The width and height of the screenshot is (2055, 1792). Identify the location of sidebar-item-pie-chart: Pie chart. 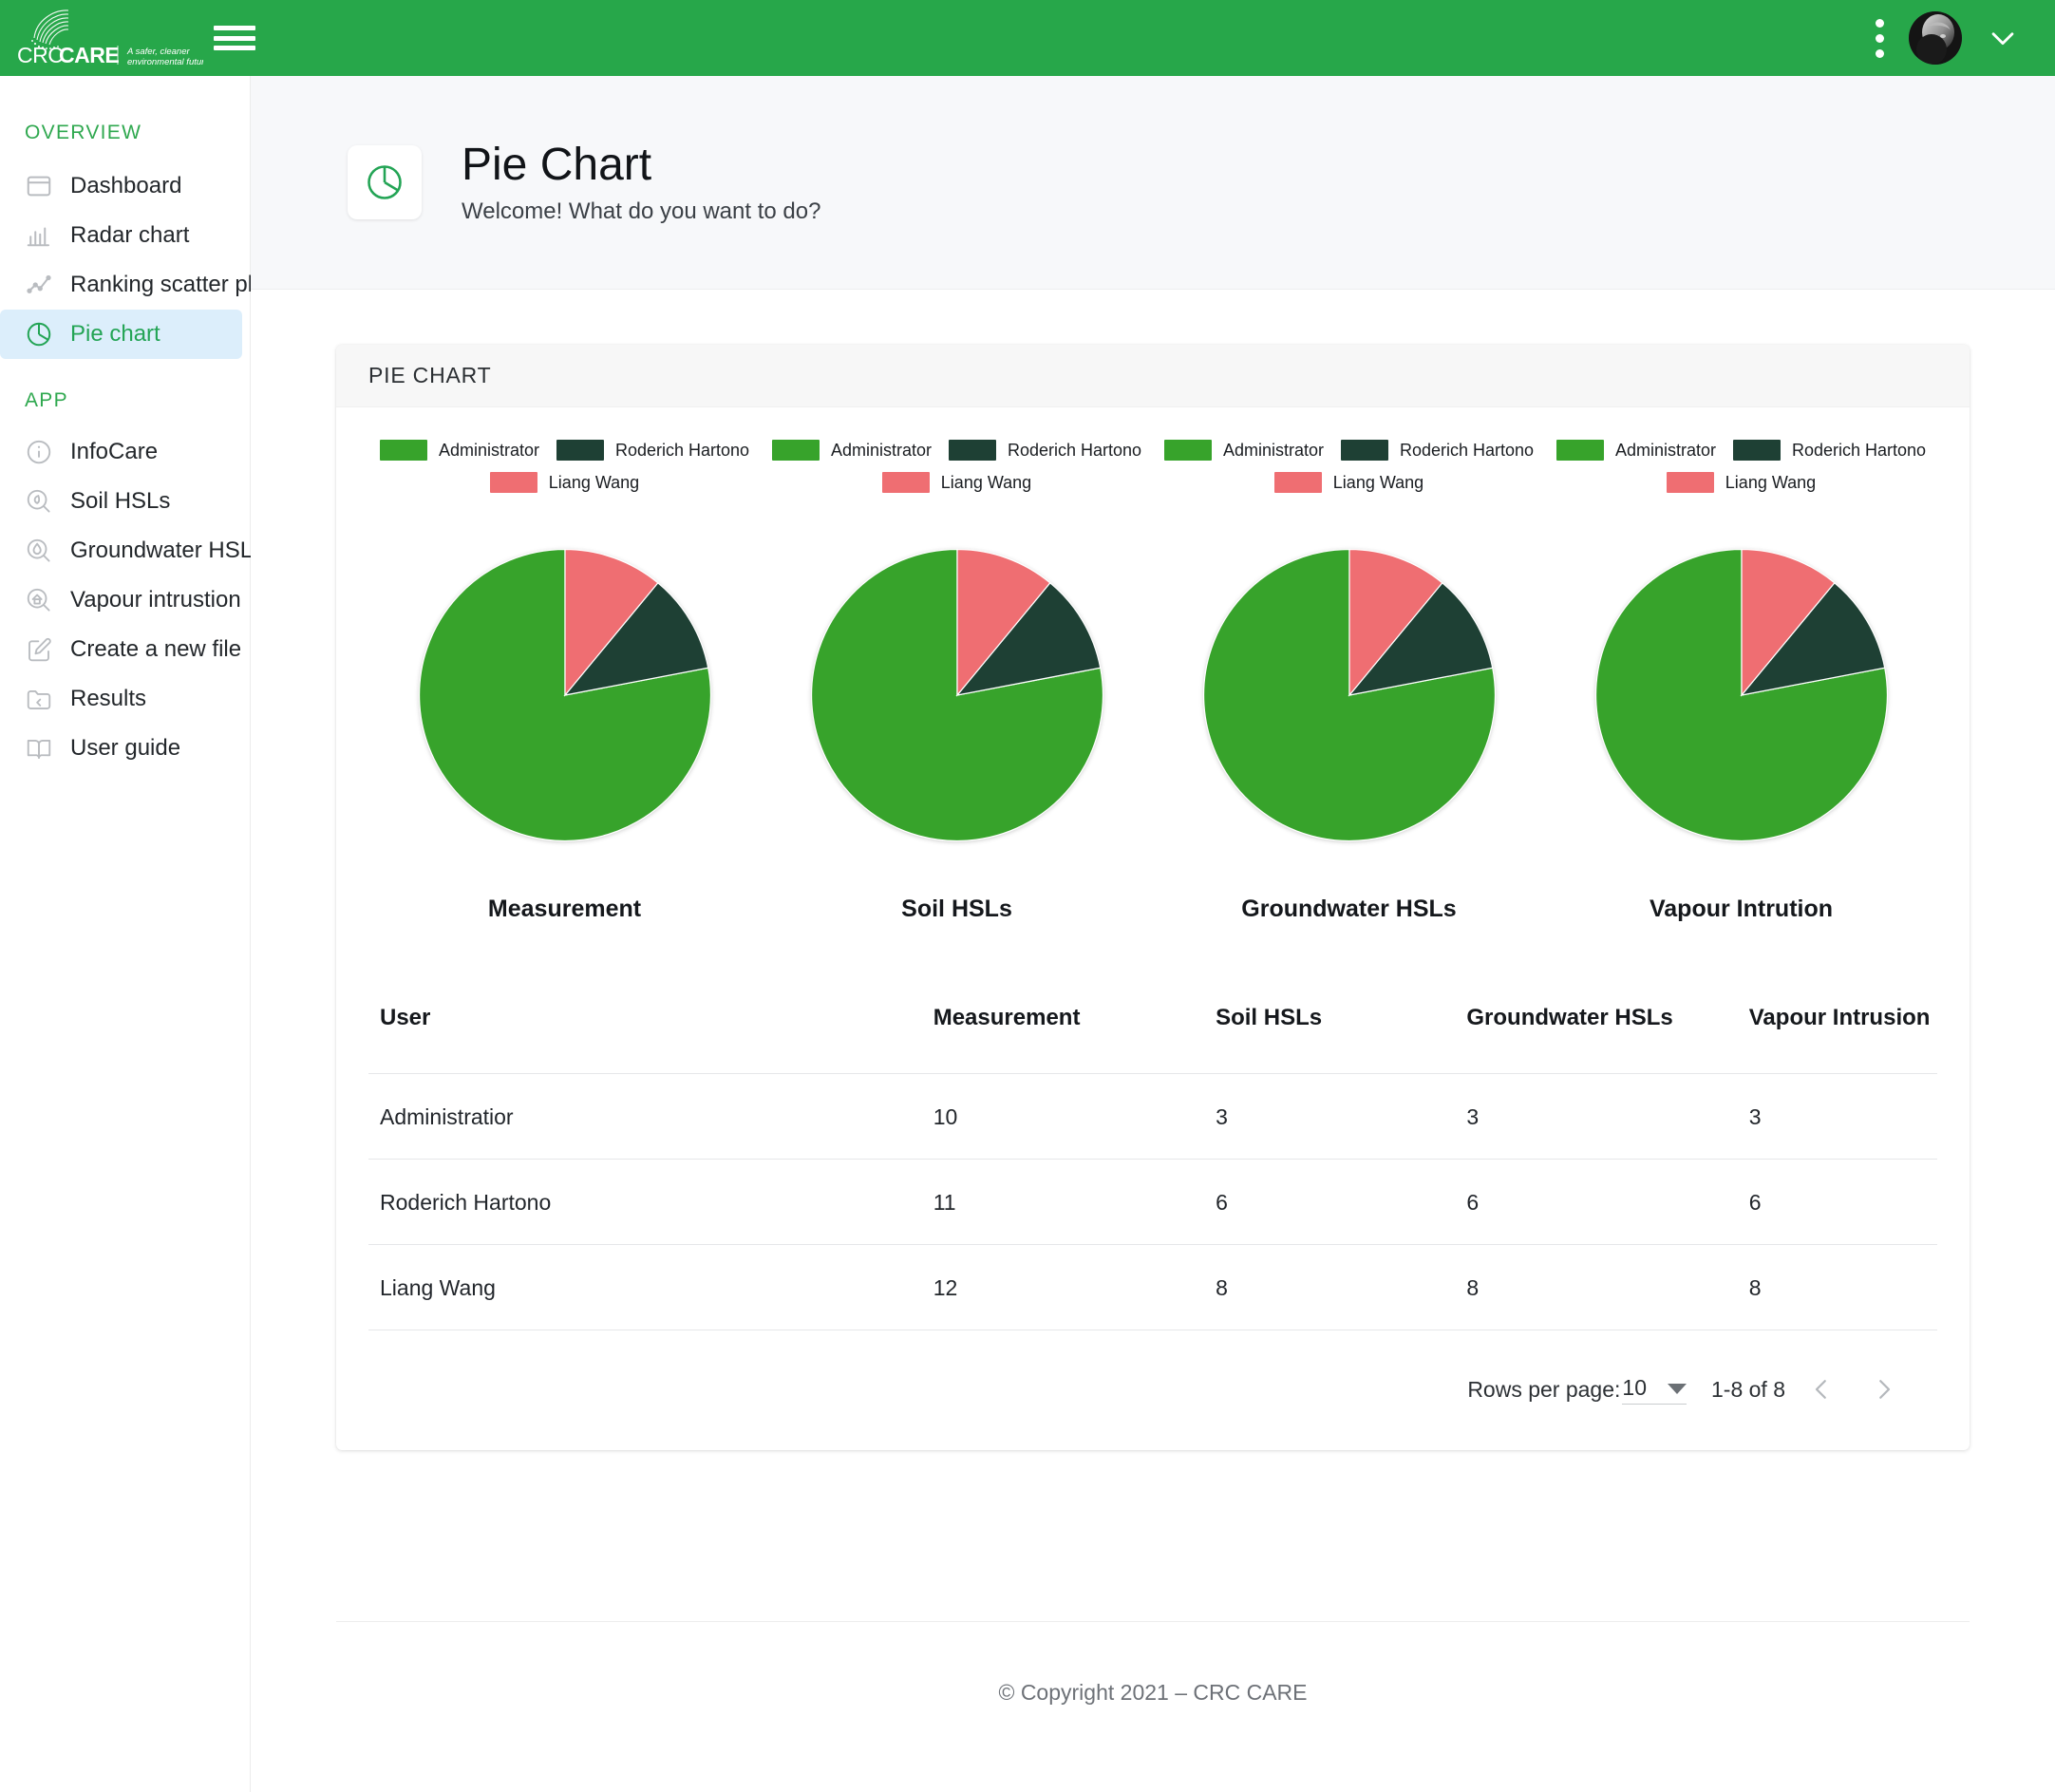
(121, 334).